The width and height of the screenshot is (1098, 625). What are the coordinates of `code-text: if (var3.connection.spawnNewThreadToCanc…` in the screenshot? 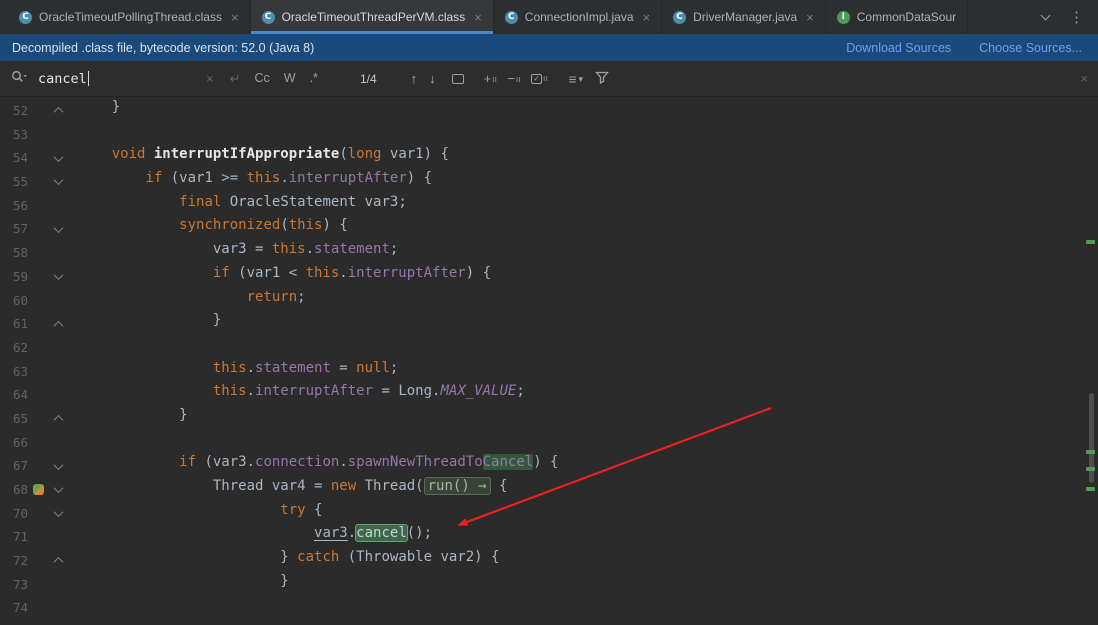 It's located at (317, 466).